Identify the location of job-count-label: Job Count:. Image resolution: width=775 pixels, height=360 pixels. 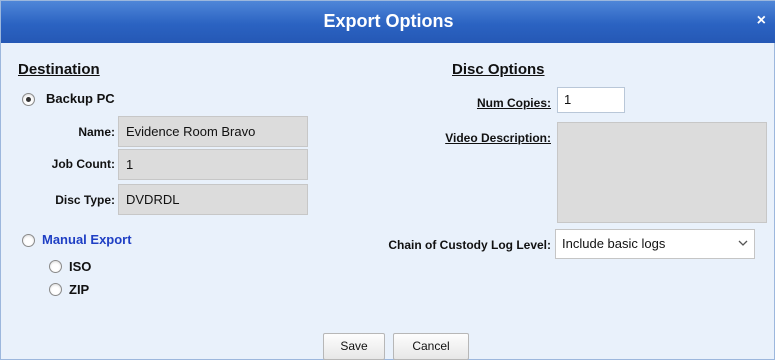
(83, 164).